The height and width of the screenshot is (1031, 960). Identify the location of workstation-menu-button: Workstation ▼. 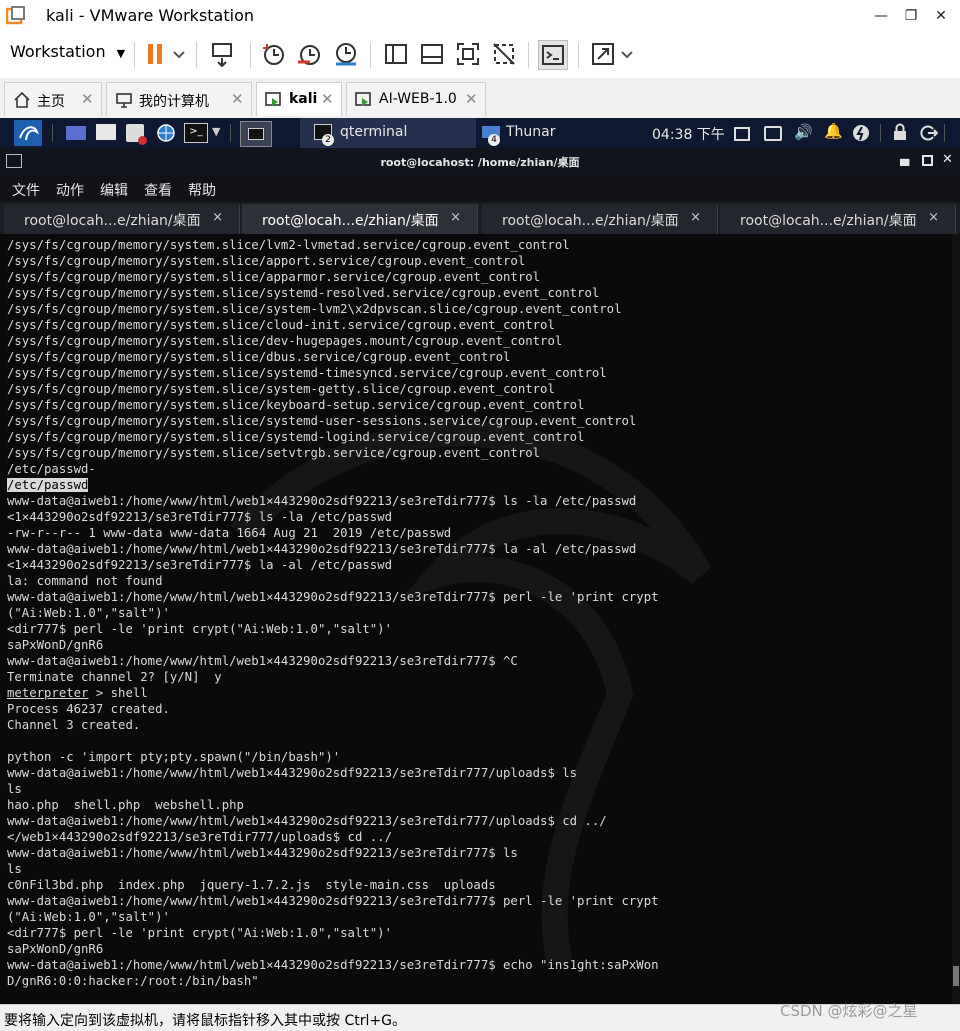
(67, 51).